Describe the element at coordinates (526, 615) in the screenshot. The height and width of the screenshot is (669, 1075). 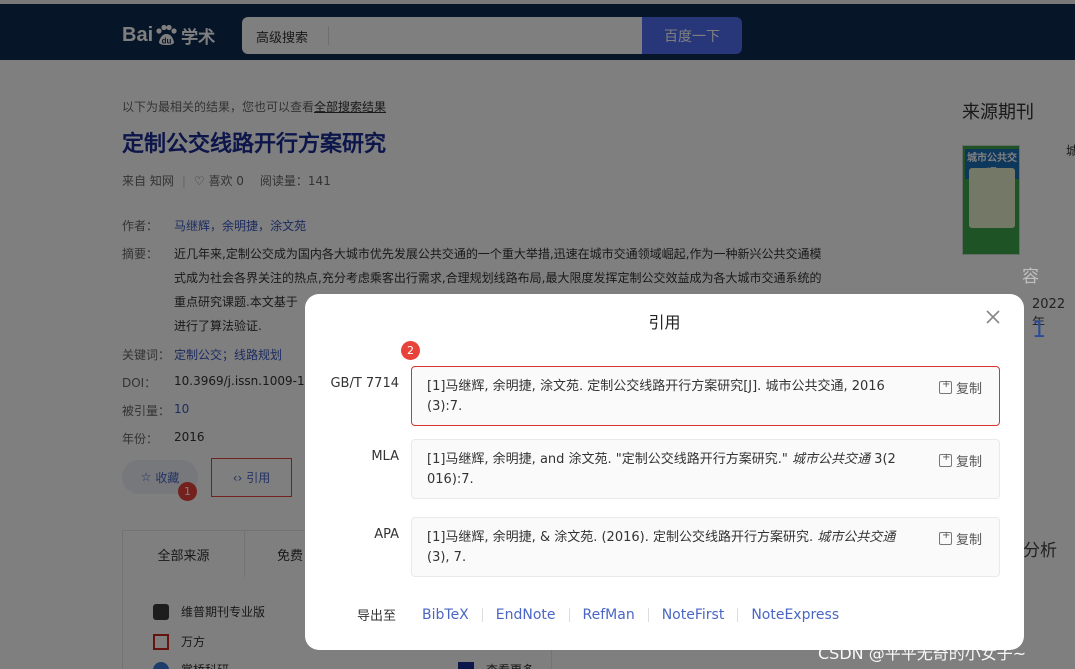
I see `export-endnote-link: EndNote` at that location.